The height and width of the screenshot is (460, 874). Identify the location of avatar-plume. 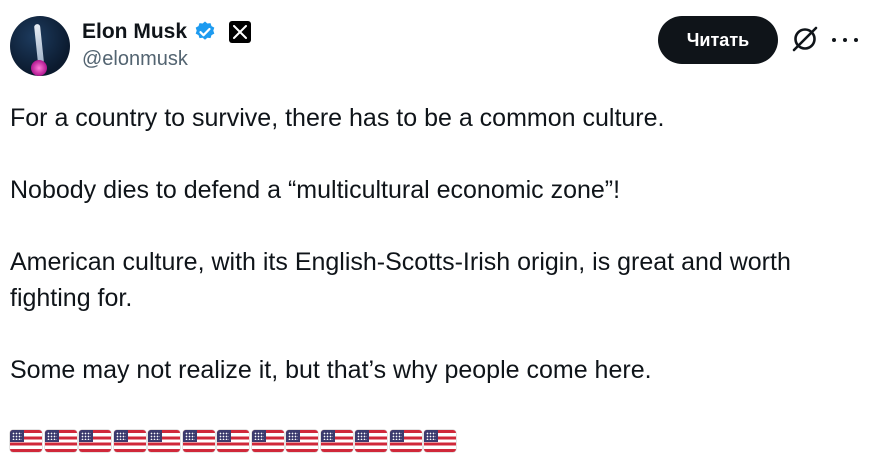
(39, 68).